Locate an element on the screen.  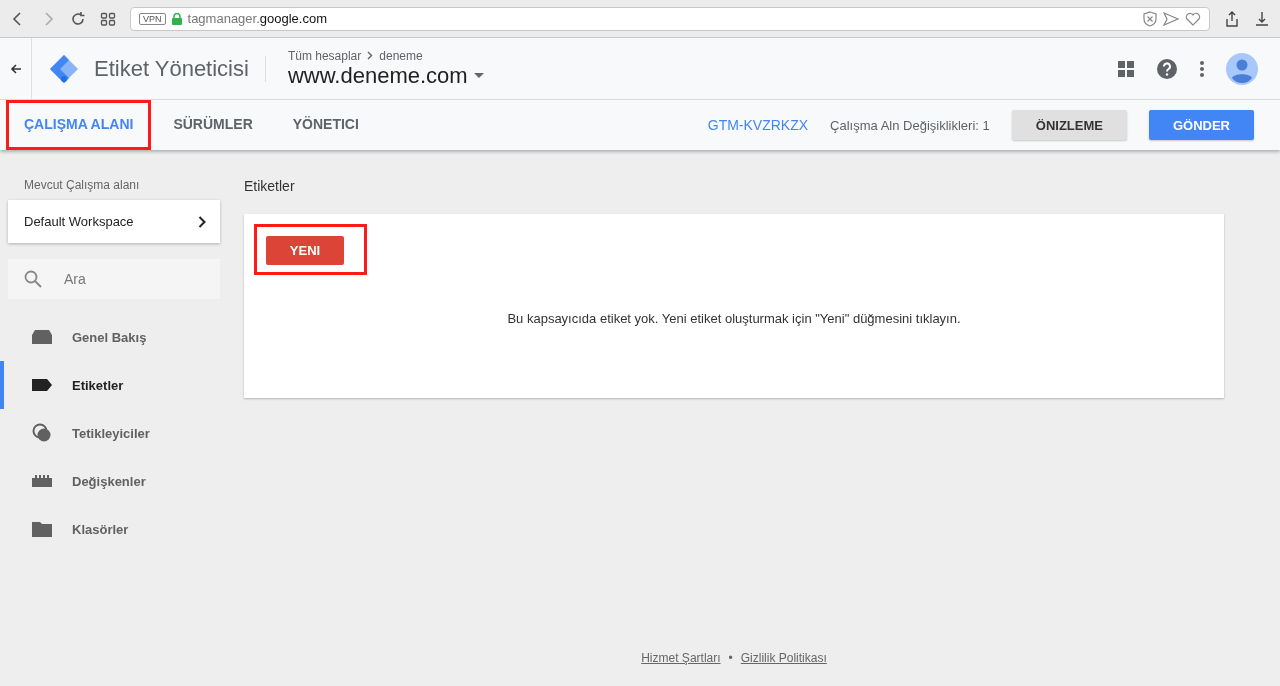
submit-button: GÖNDER is located at coordinates (1201, 125).